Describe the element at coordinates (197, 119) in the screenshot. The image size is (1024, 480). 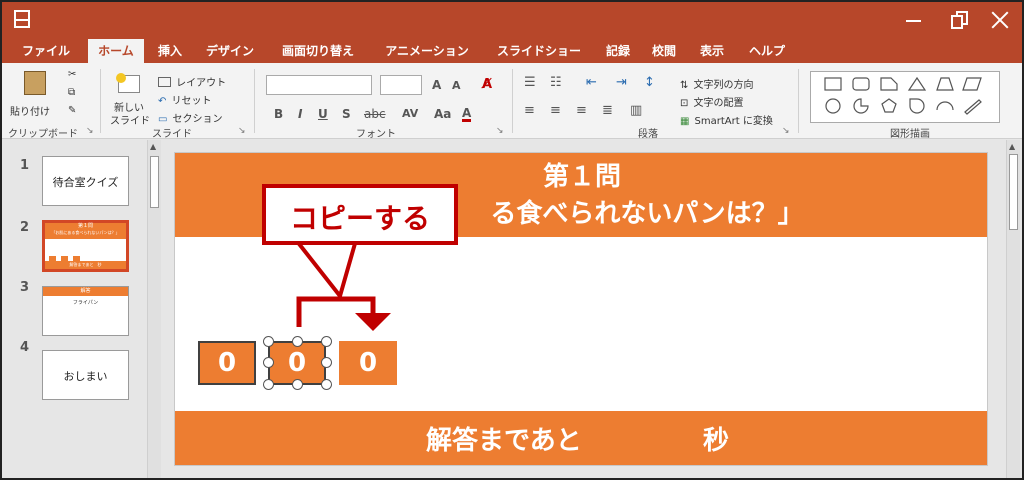
I see `section-label: セクション` at that location.